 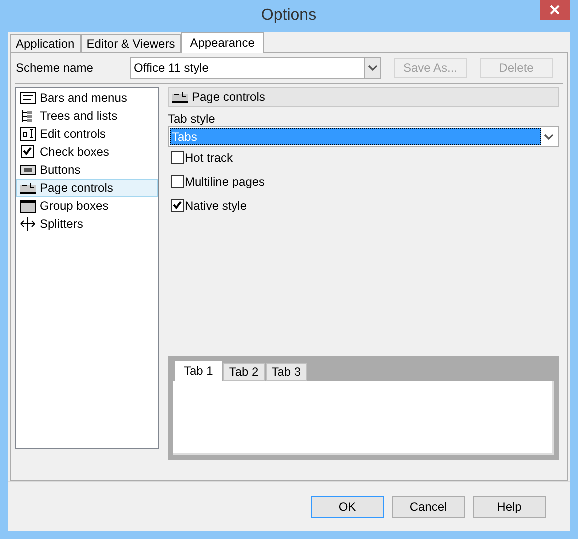 I want to click on tab: Application, so click(x=45, y=43).